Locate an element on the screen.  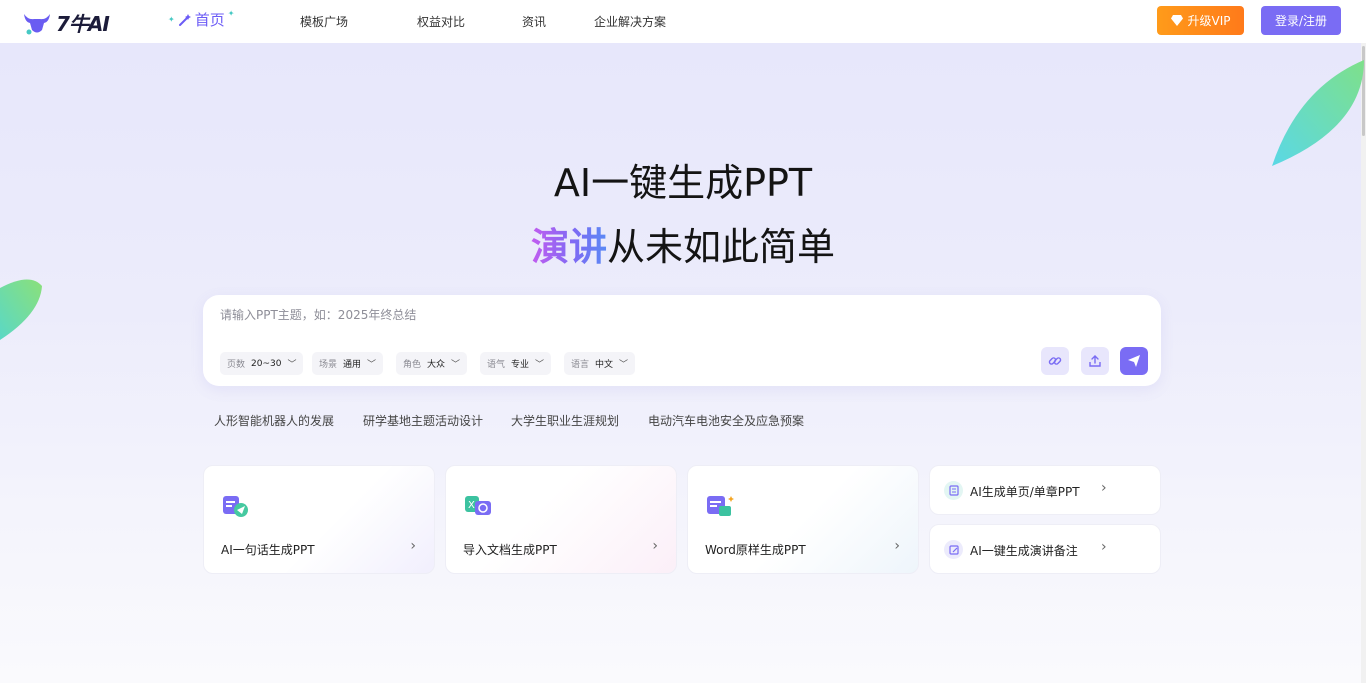
option-pages-value: 20~30 is located at coordinates (266, 363).